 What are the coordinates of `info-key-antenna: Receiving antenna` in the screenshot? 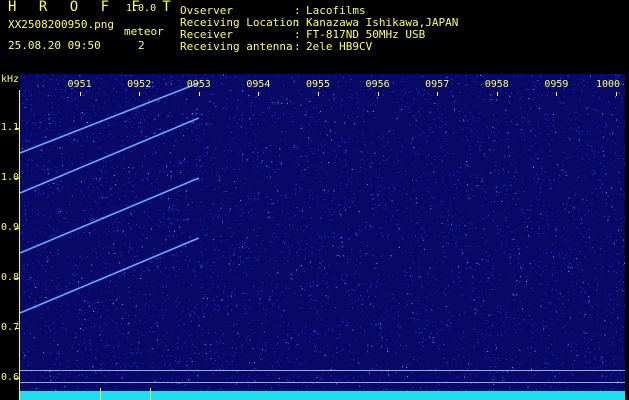 It's located at (236, 46).